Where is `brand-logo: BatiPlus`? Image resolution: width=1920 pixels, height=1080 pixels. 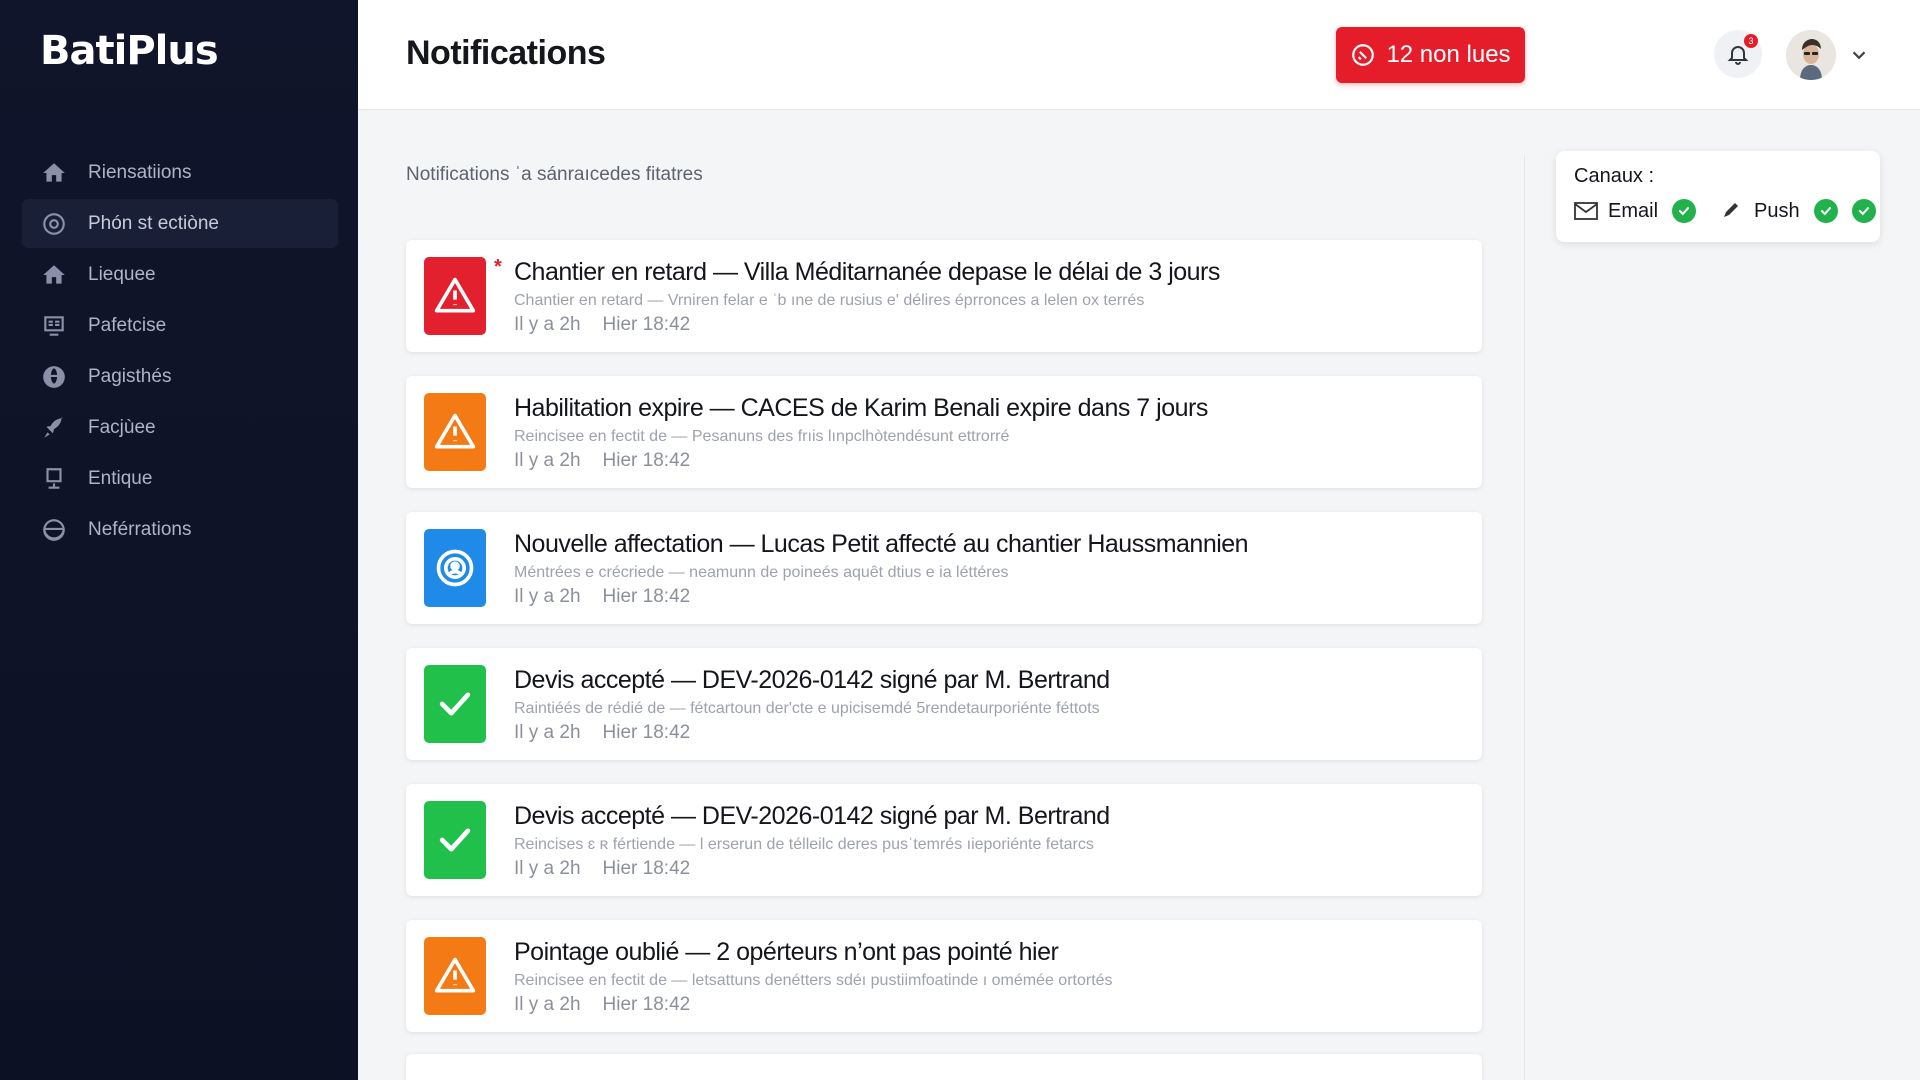
brand-logo: BatiPlus is located at coordinates (129, 51).